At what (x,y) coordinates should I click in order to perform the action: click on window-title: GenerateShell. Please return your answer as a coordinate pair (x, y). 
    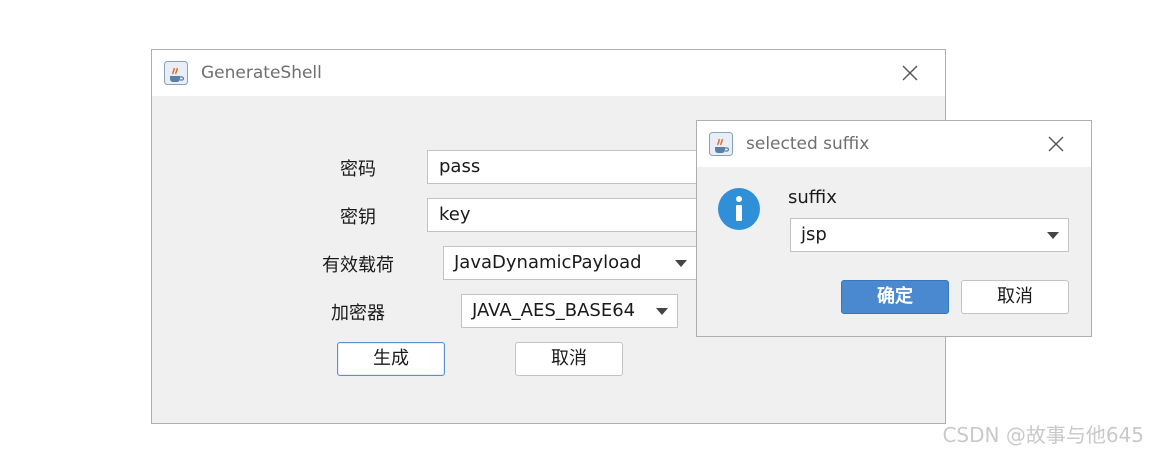
    Looking at the image, I should click on (261, 73).